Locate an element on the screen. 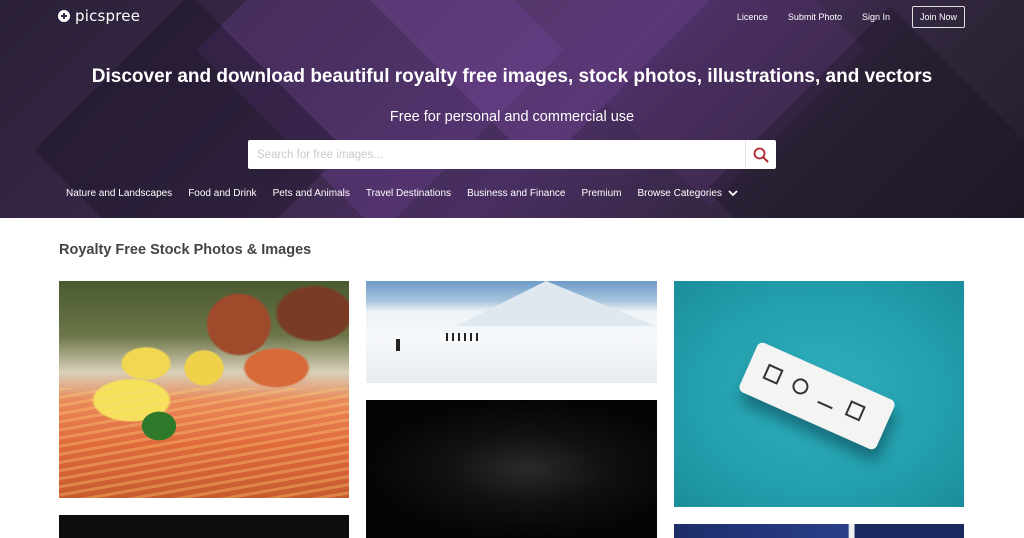  browse-categories-dropdown: Browse Categories is located at coordinates (687, 193).